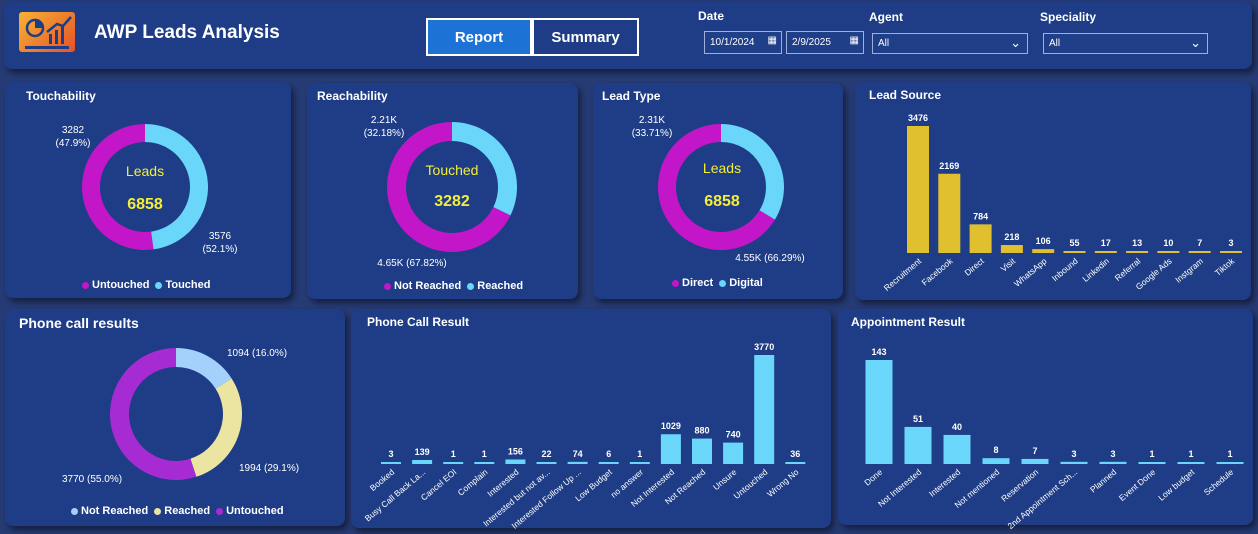  I want to click on phone-call-result-data-label: 36, so click(795, 454).